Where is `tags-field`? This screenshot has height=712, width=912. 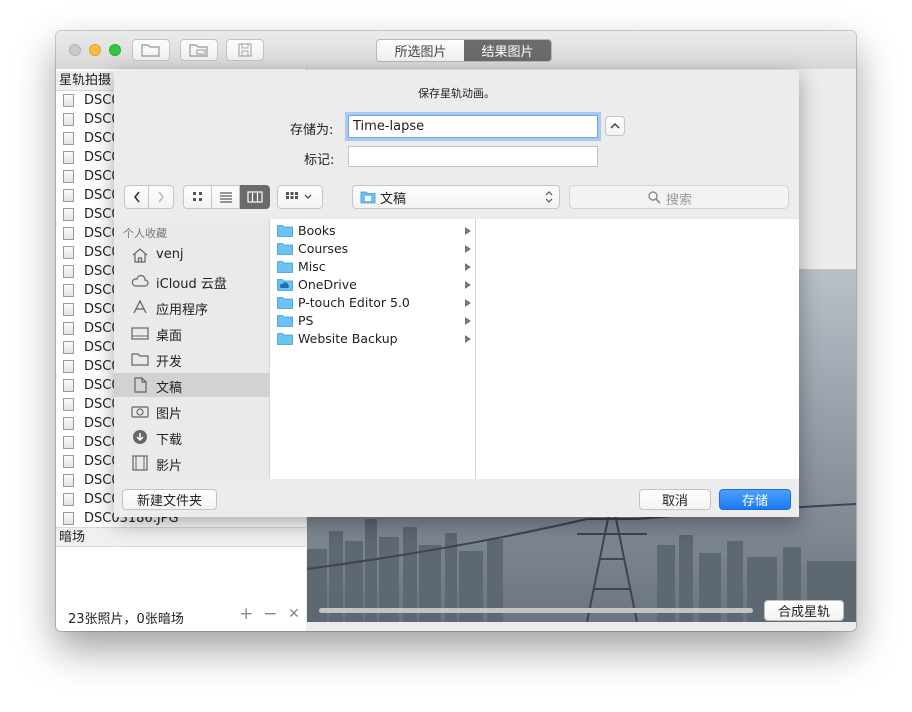 tags-field is located at coordinates (473, 156).